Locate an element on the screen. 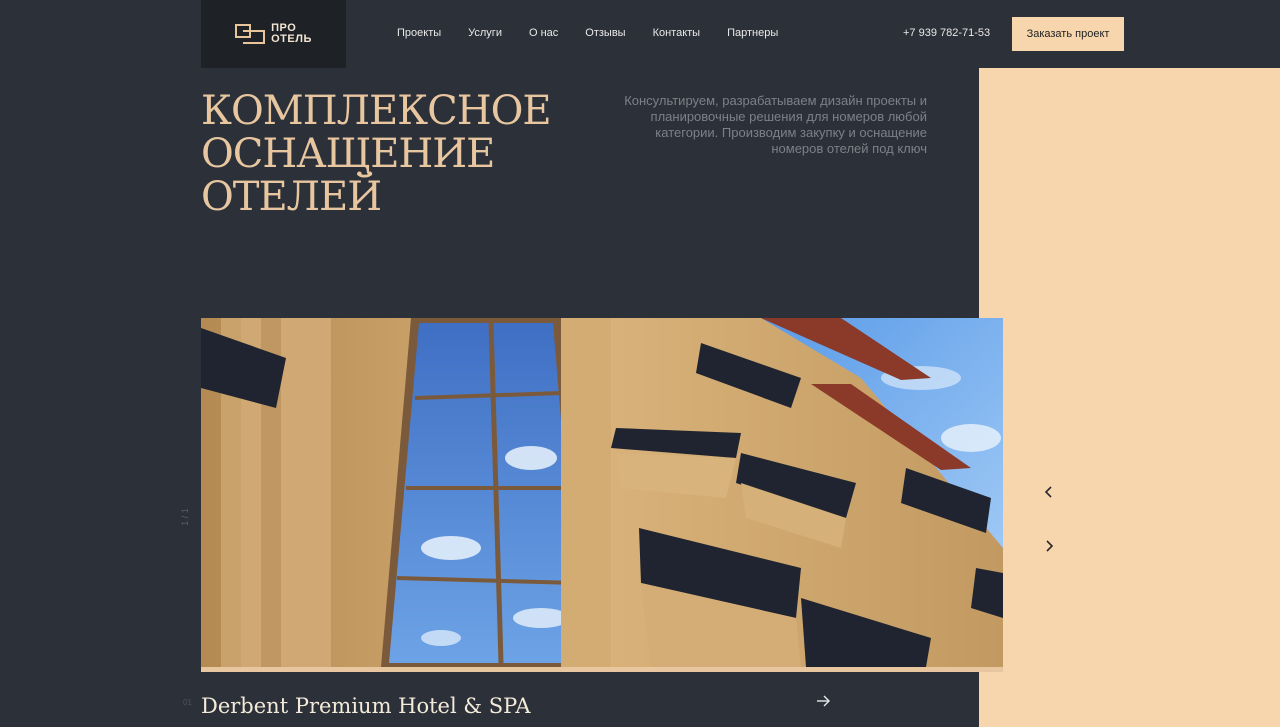 The height and width of the screenshot is (727, 1280). nav-item-projects: Проекты is located at coordinates (419, 33).